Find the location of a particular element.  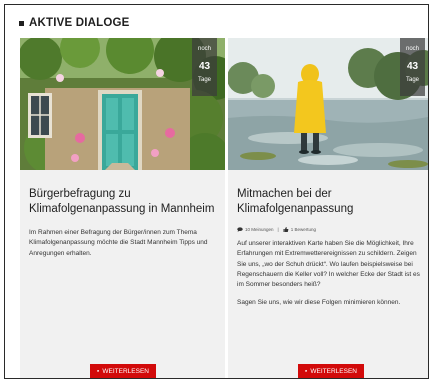

section-title: AKTIVE DIALOGE is located at coordinates (74, 23).